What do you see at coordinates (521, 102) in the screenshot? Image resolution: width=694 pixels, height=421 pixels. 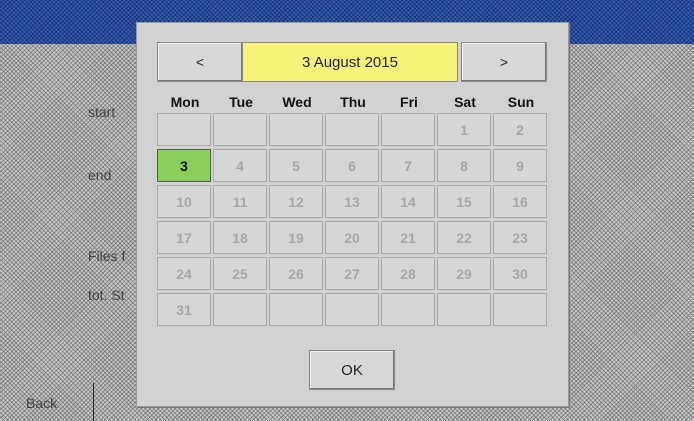 I see `weekday-label: Sun` at bounding box center [521, 102].